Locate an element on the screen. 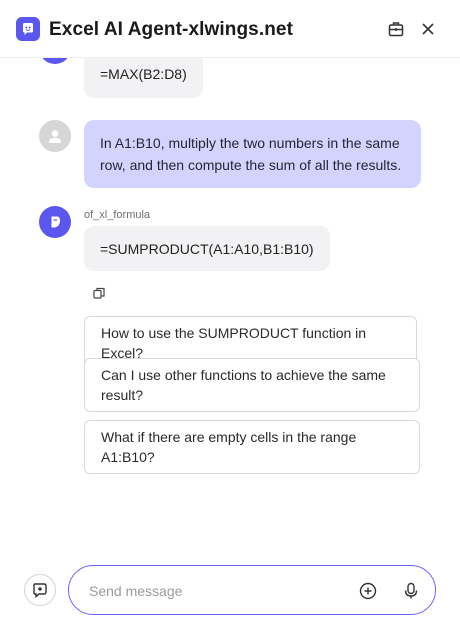 The width and height of the screenshot is (460, 625). message-composer is located at coordinates (252, 590).